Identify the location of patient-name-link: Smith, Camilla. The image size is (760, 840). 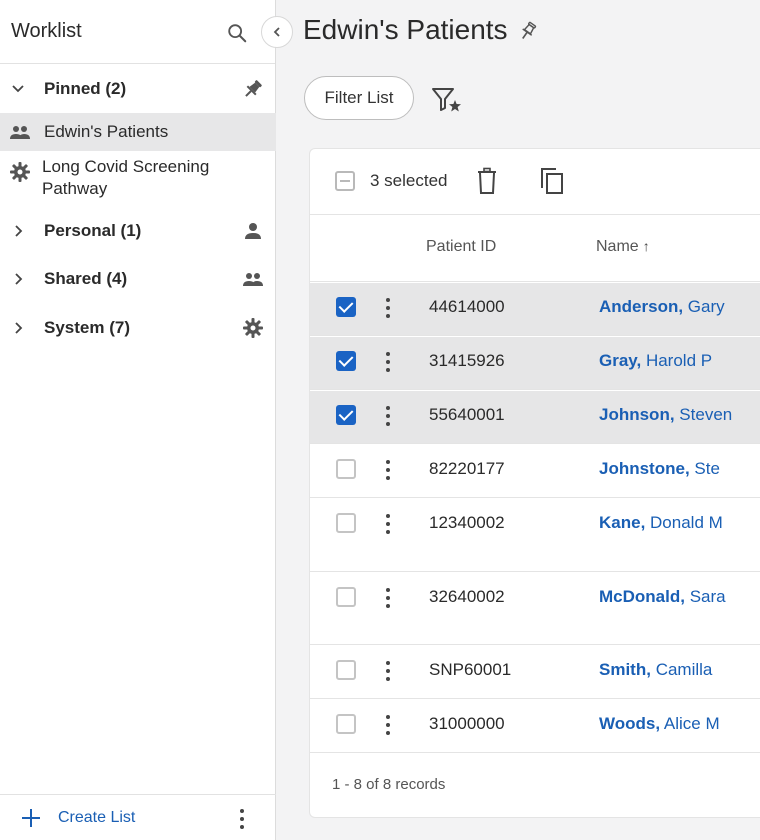
(655, 670).